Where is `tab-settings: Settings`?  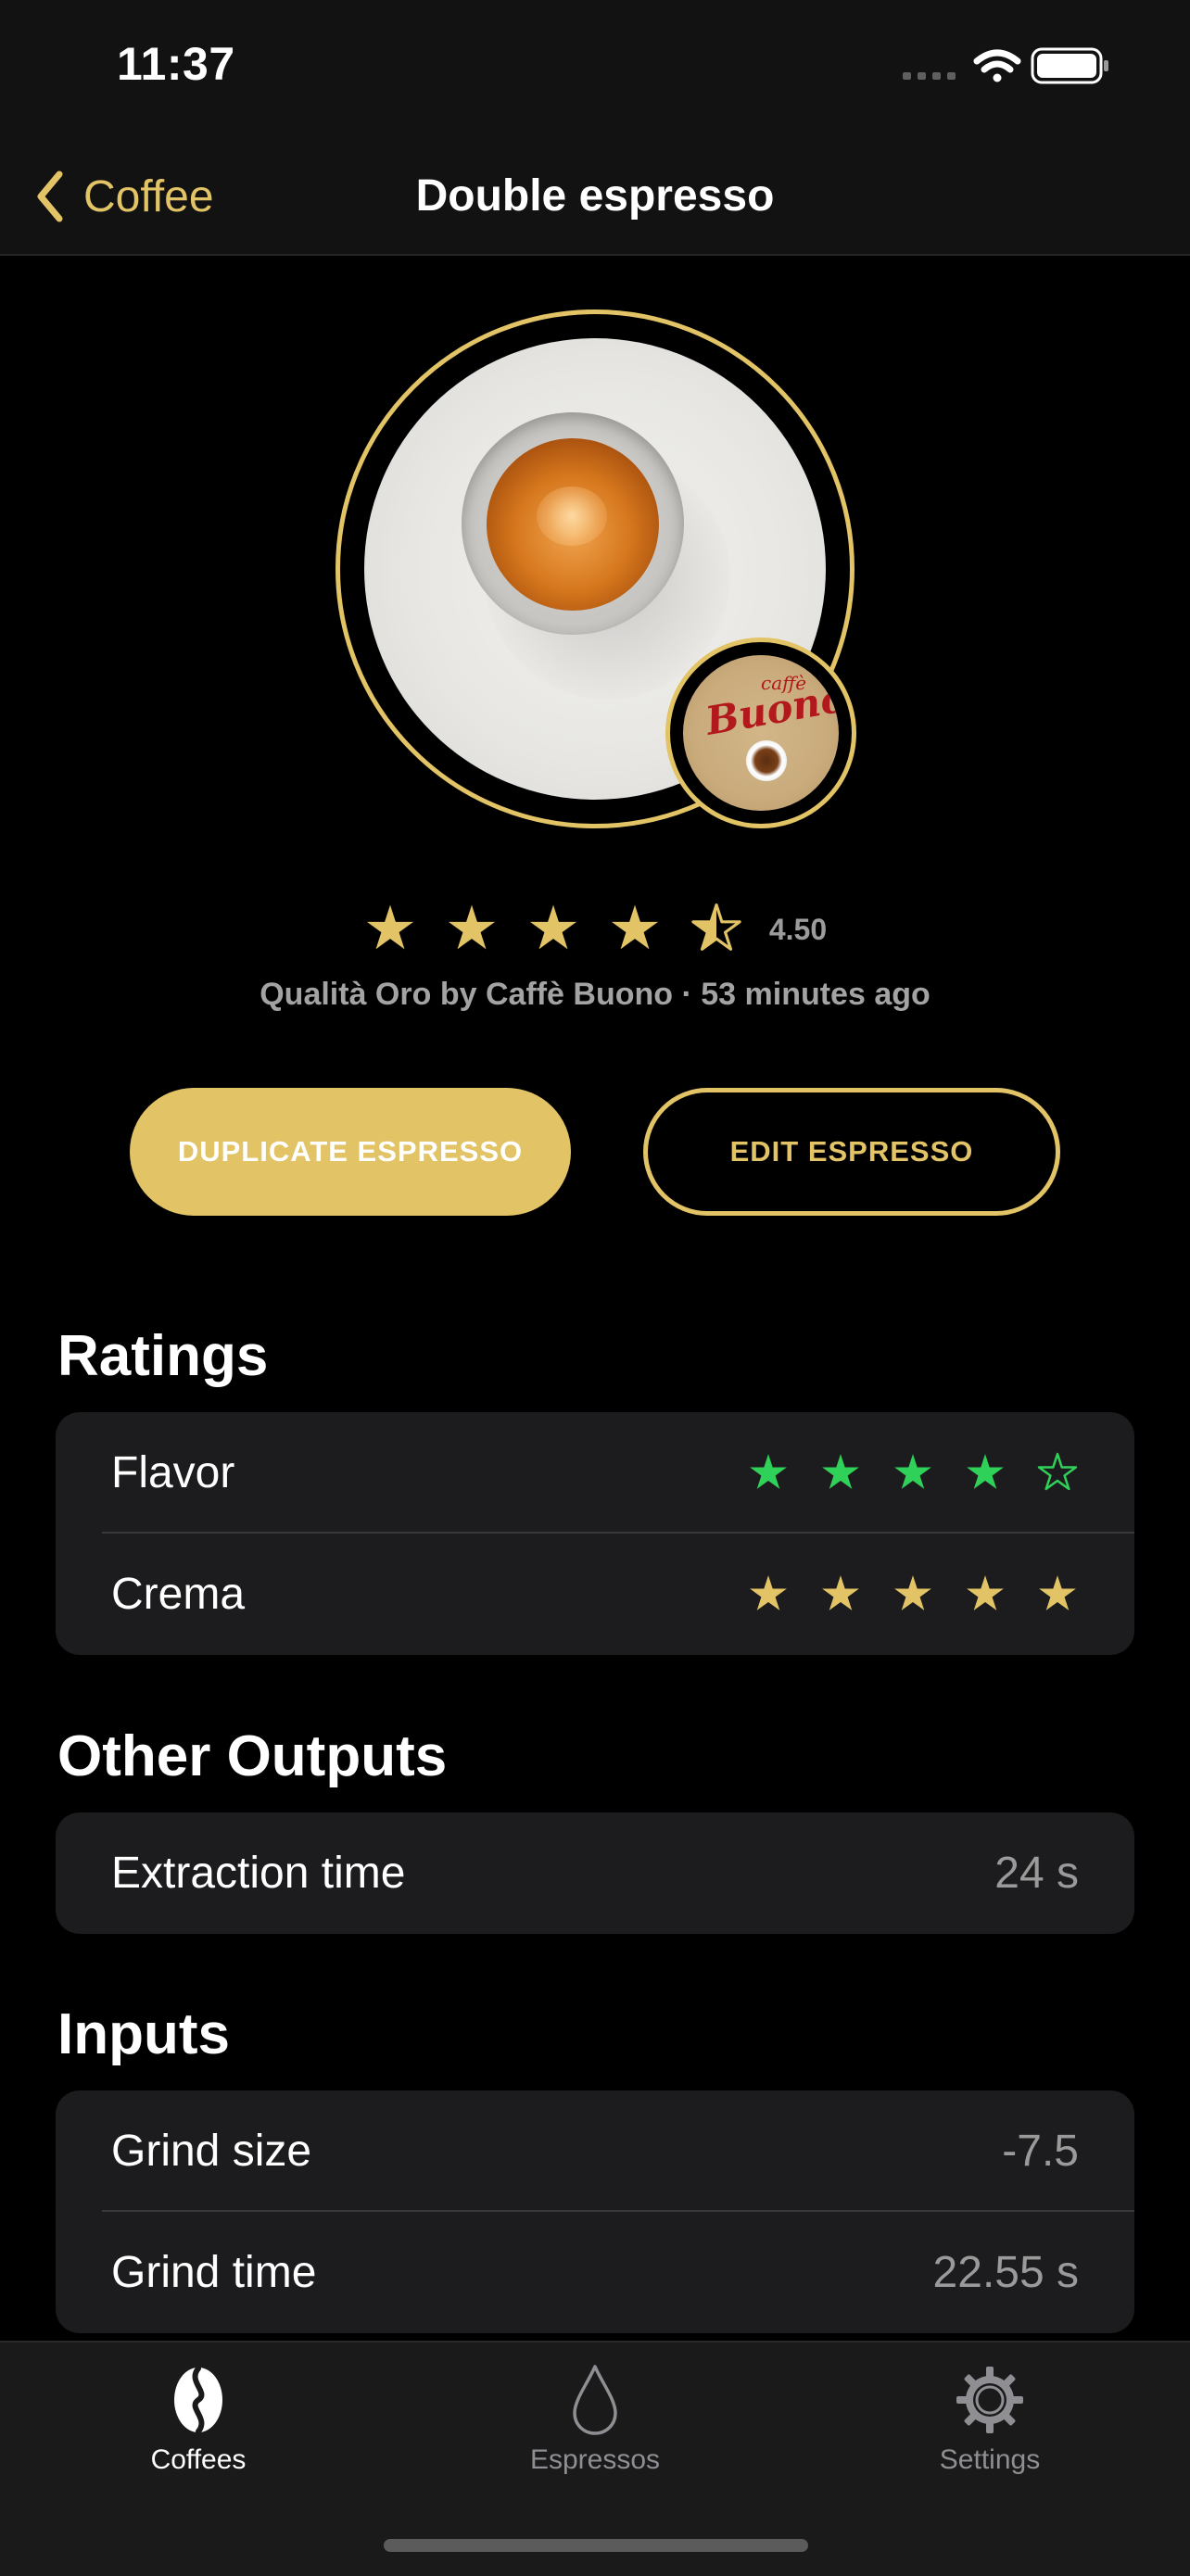
tab-settings: Settings is located at coordinates (990, 2431).